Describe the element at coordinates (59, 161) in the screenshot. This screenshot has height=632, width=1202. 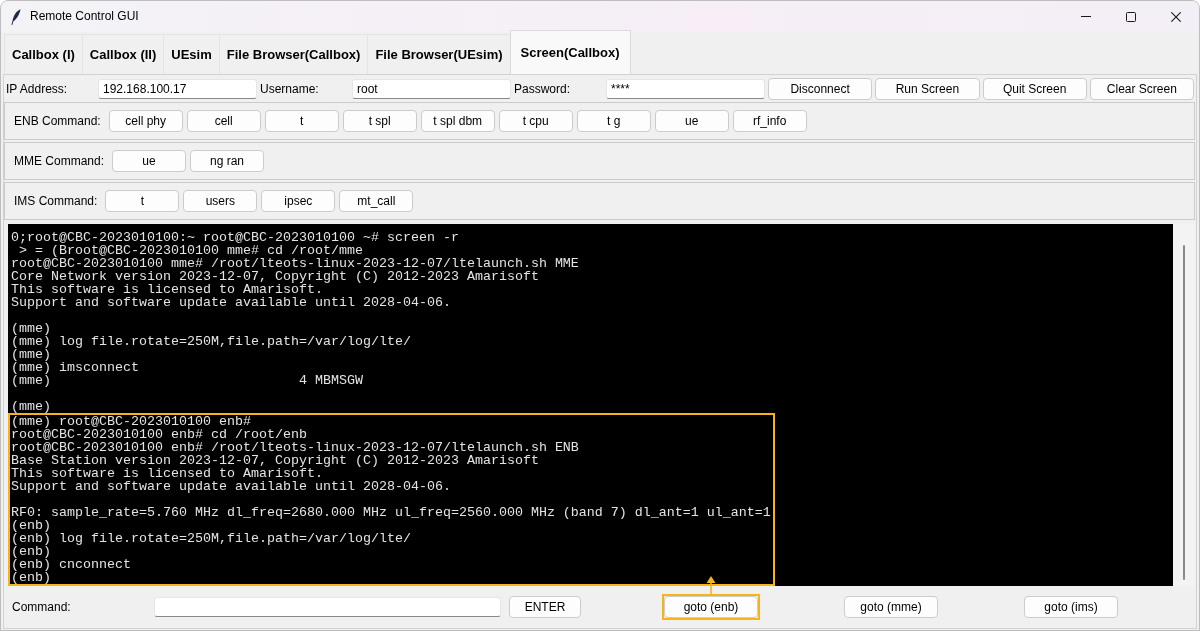
I see `group-label: MME Command:` at that location.